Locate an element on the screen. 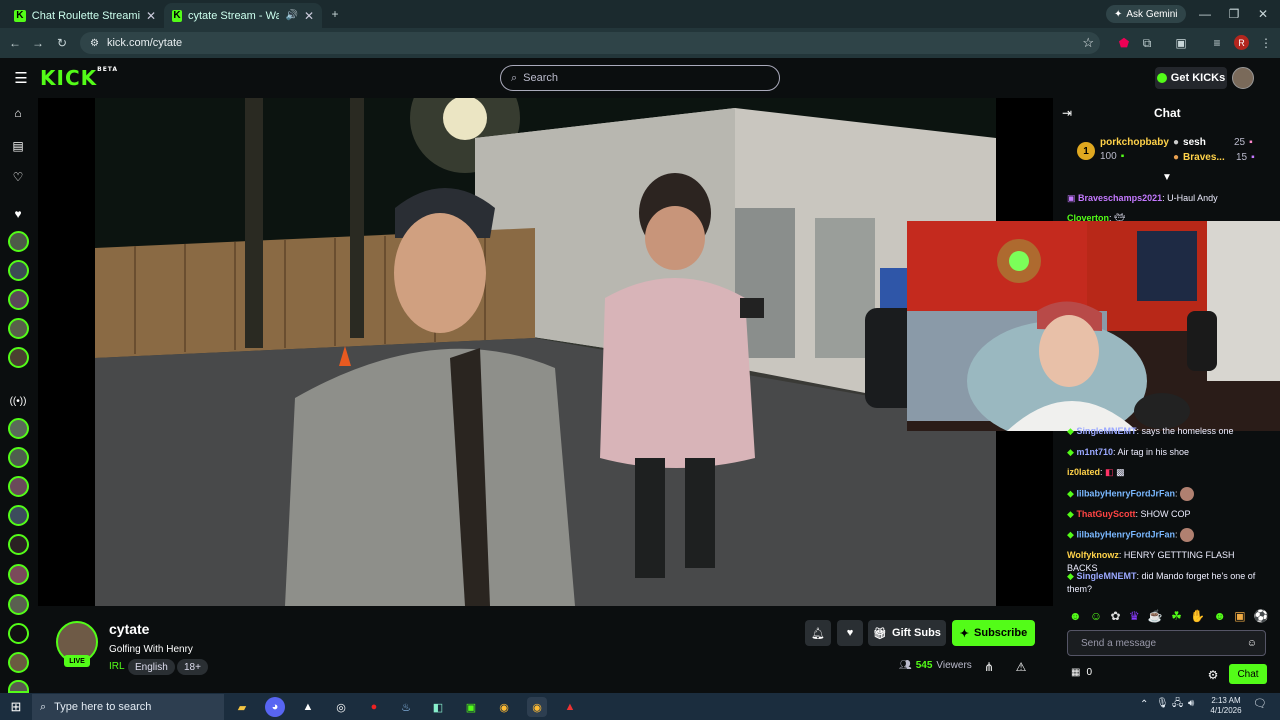  pinned-toggle-icon: ▼ is located at coordinates (1167, 177).